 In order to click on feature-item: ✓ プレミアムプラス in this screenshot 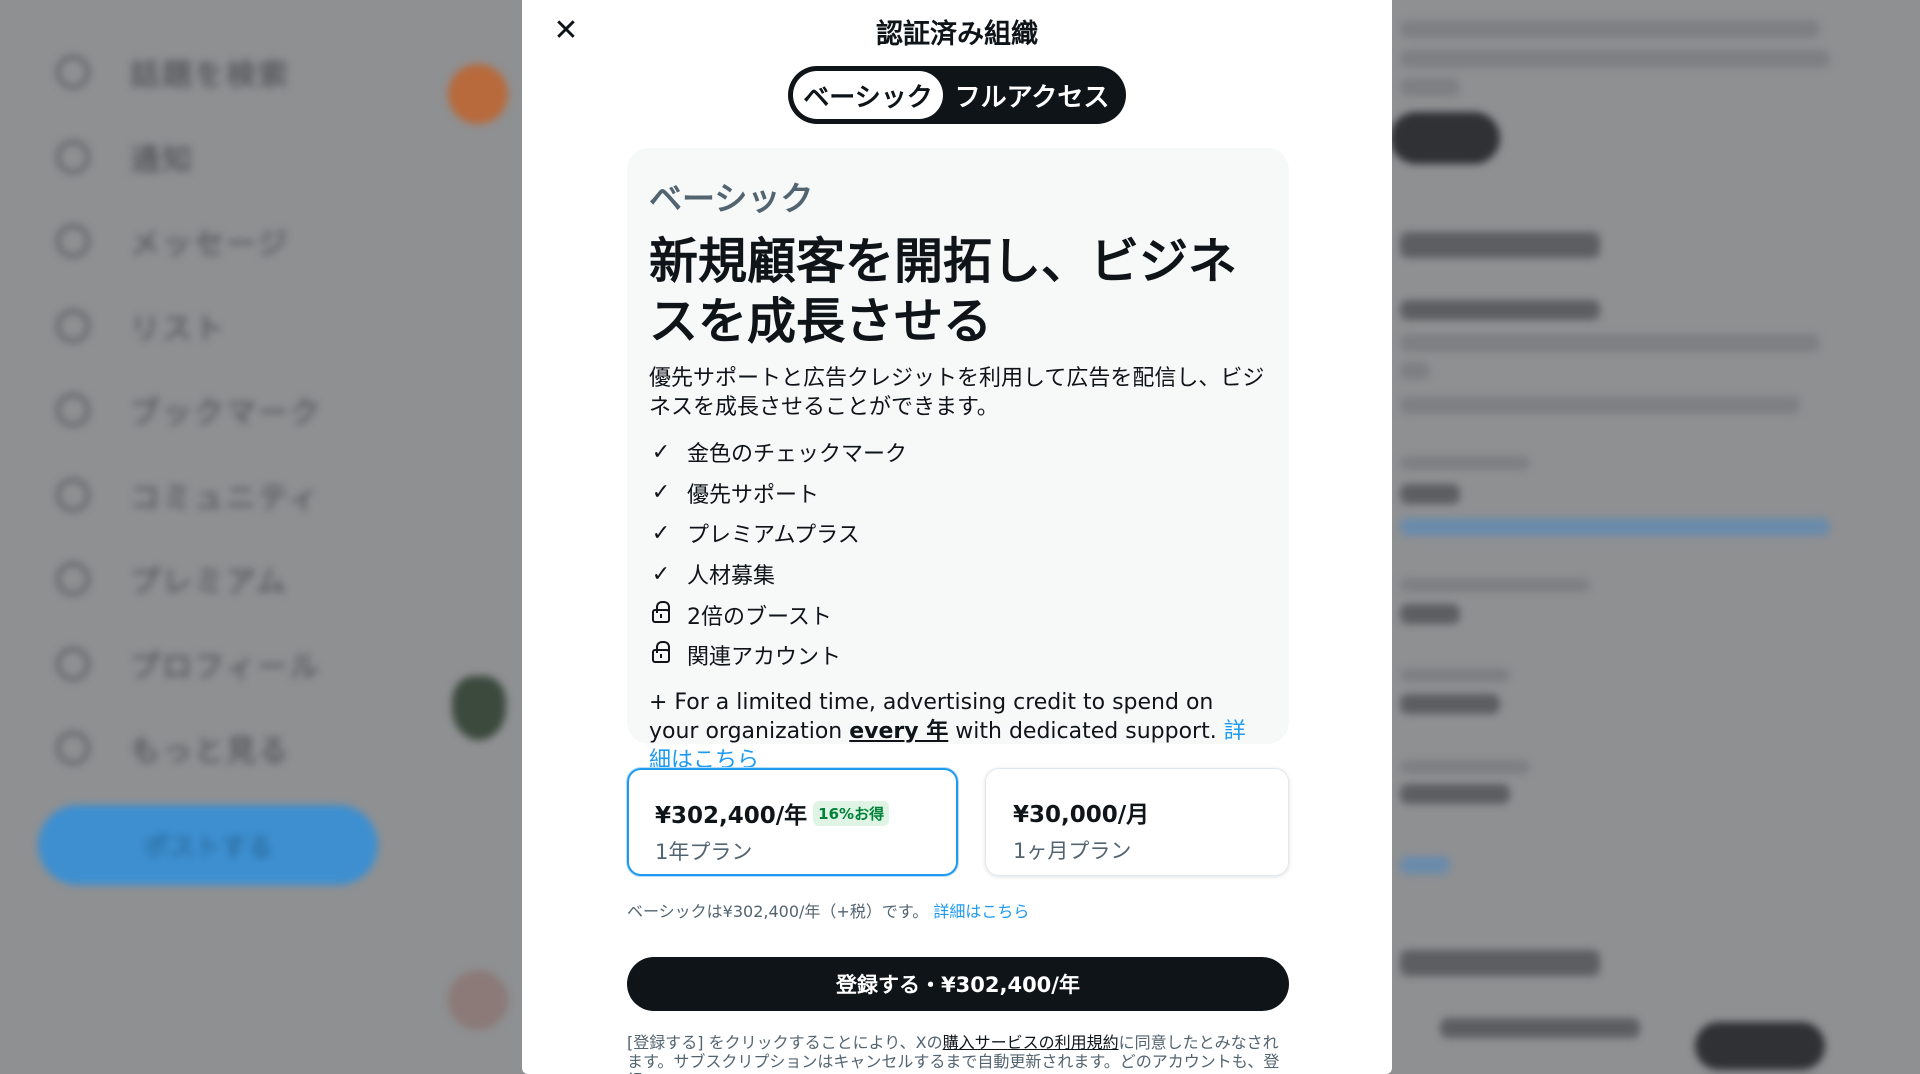, I will do `click(958, 533)`.